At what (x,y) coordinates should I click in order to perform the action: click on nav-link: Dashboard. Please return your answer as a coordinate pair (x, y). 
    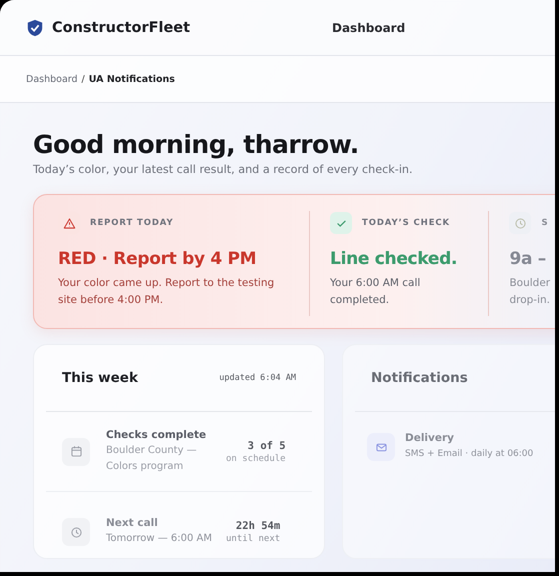
    Looking at the image, I should click on (369, 27).